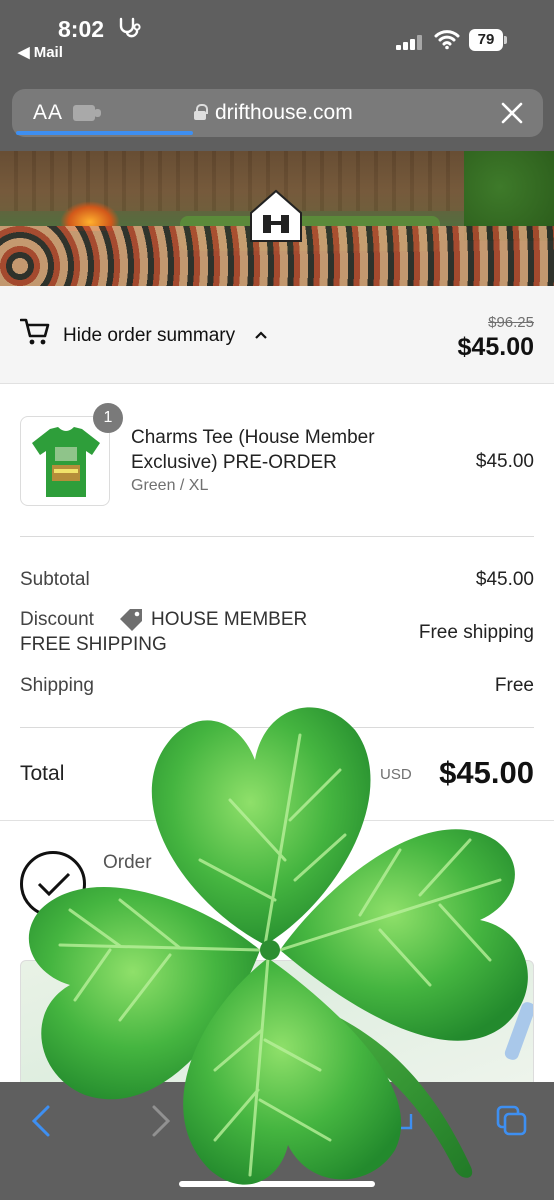  Describe the element at coordinates (277, 335) in the screenshot. I see `order-summary-bar: Hide order summary $96.25 $45.00` at that location.